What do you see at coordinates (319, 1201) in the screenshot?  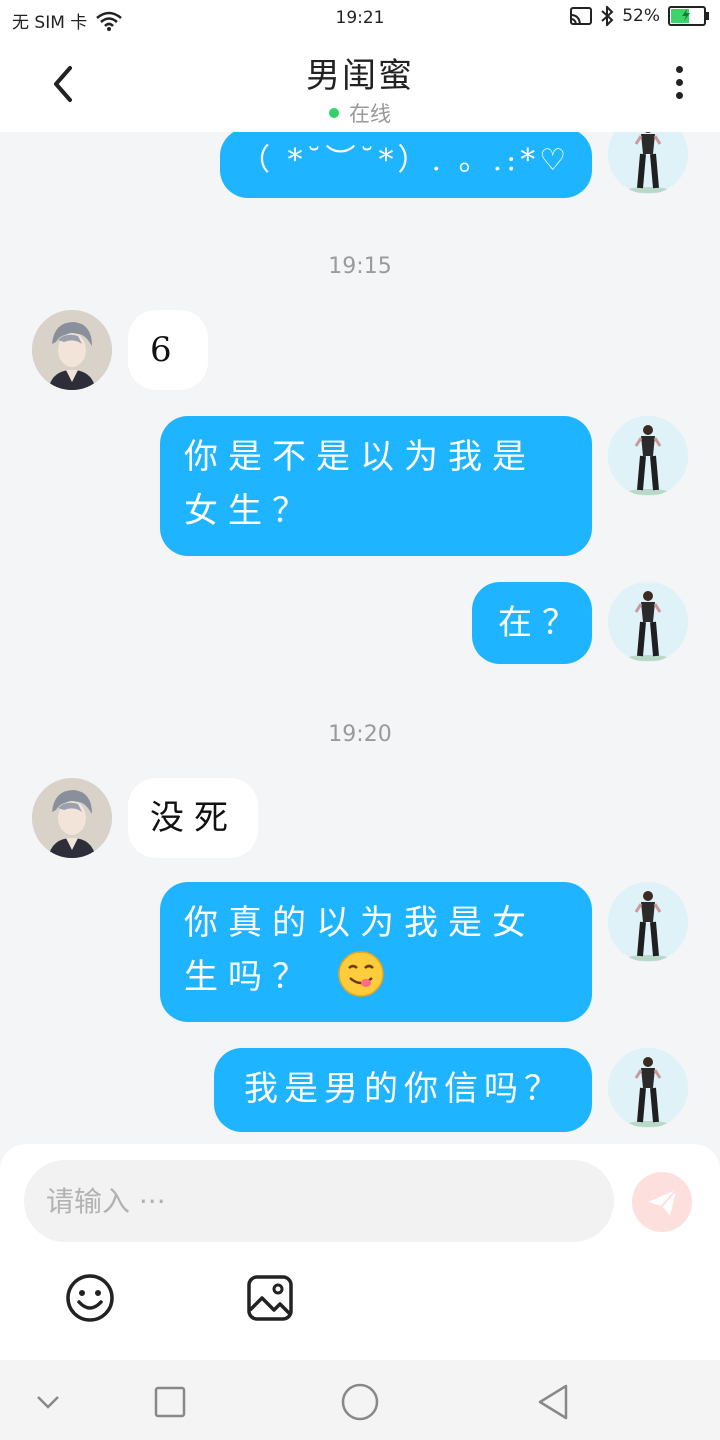 I see `message-input` at bounding box center [319, 1201].